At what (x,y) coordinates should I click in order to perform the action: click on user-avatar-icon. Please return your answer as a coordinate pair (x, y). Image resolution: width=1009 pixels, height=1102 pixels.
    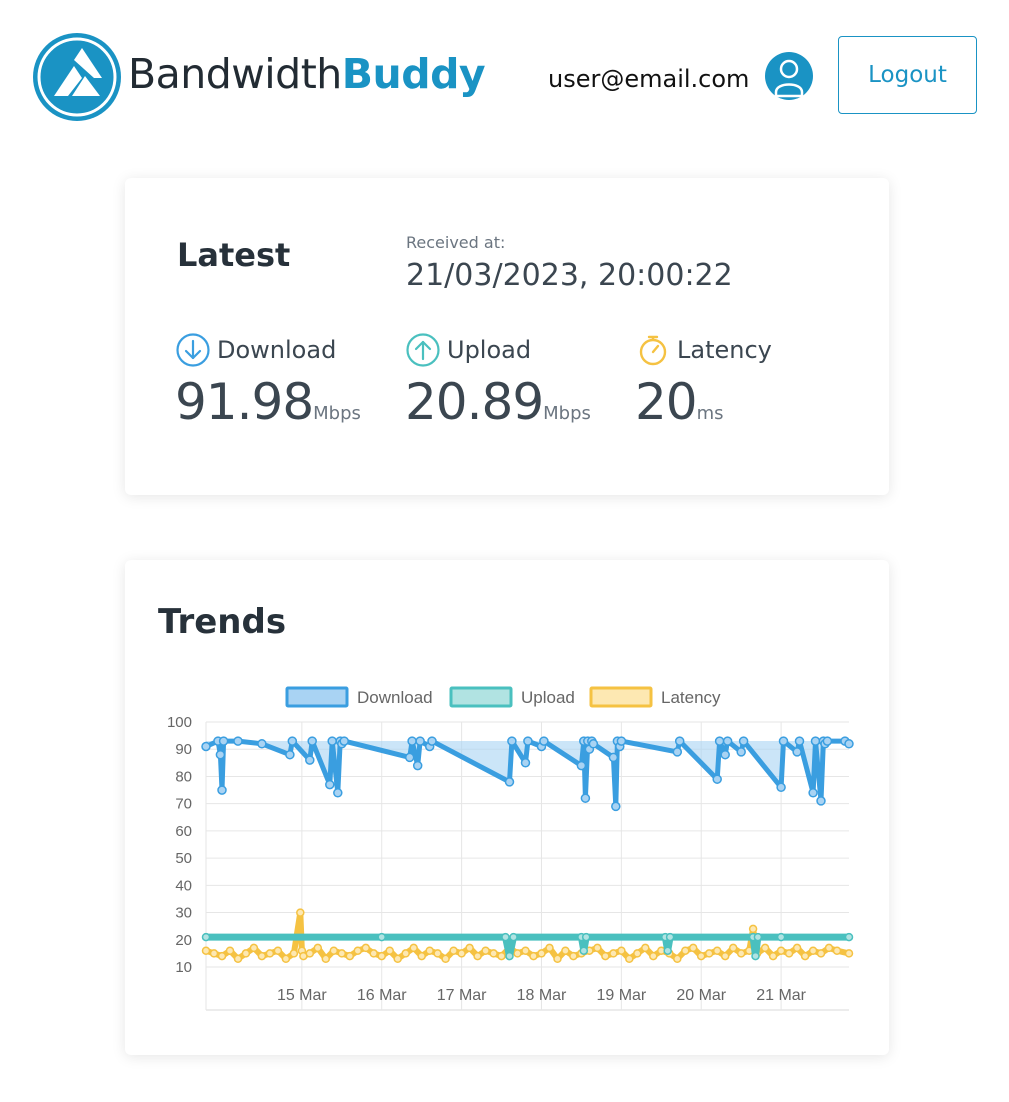
    Looking at the image, I should click on (789, 76).